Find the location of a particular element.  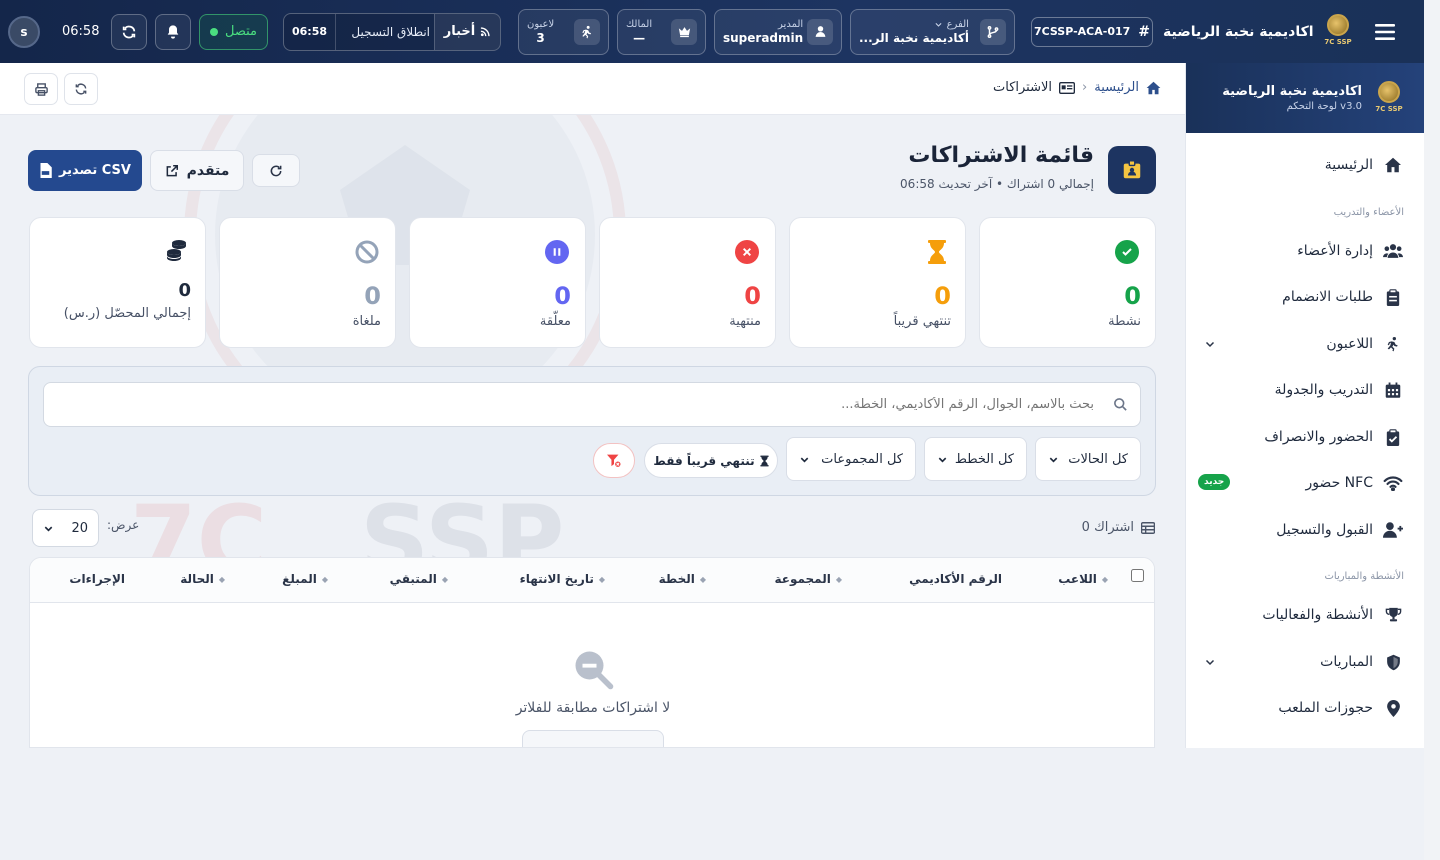

sidebar-item-field-bookings: حجوزات الملعب is located at coordinates (1305, 708).